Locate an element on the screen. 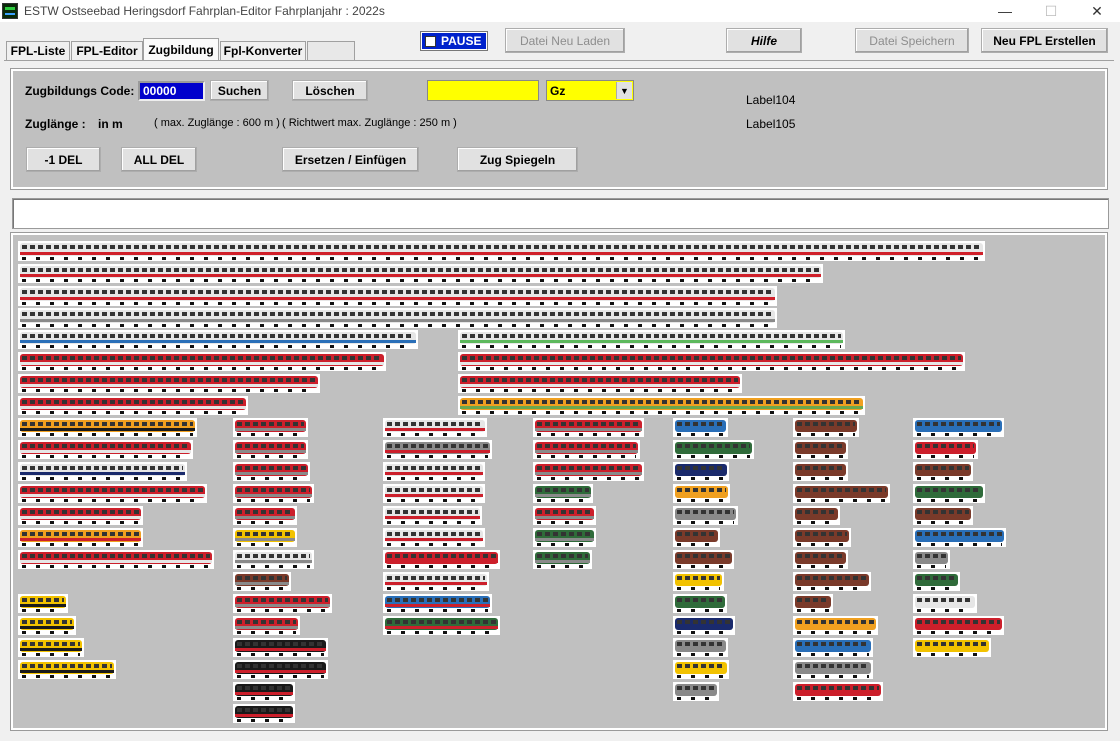 This screenshot has height=741, width=1120. chevron-down-icon: ▼ is located at coordinates (624, 90).